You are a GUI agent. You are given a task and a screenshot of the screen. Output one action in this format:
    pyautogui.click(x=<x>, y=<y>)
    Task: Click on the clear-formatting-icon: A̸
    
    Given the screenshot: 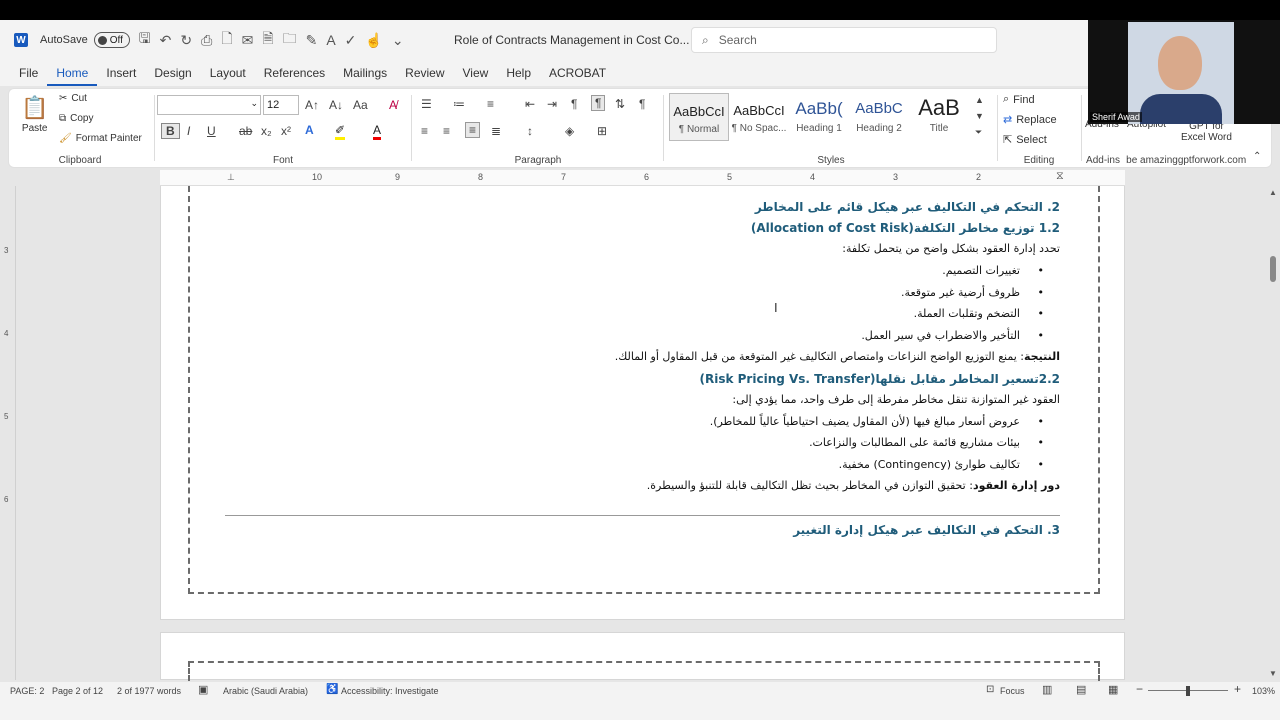 What is the action you would take?
    pyautogui.click(x=393, y=105)
    